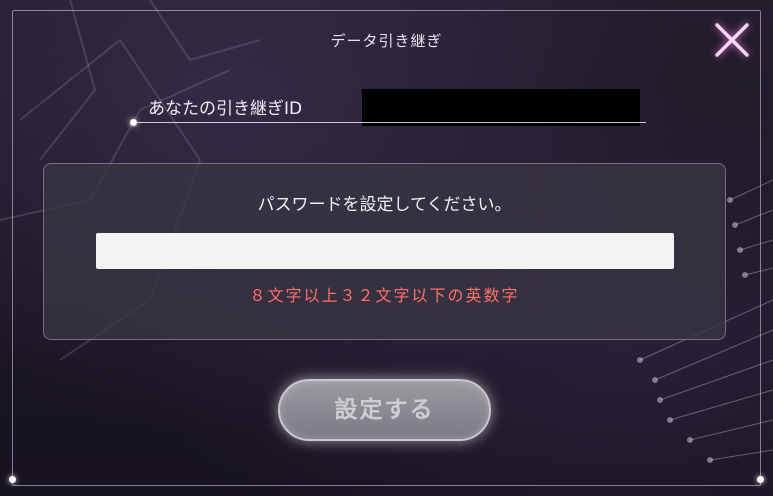 The height and width of the screenshot is (496, 773). I want to click on transfer-id-value-redacted, so click(501, 107).